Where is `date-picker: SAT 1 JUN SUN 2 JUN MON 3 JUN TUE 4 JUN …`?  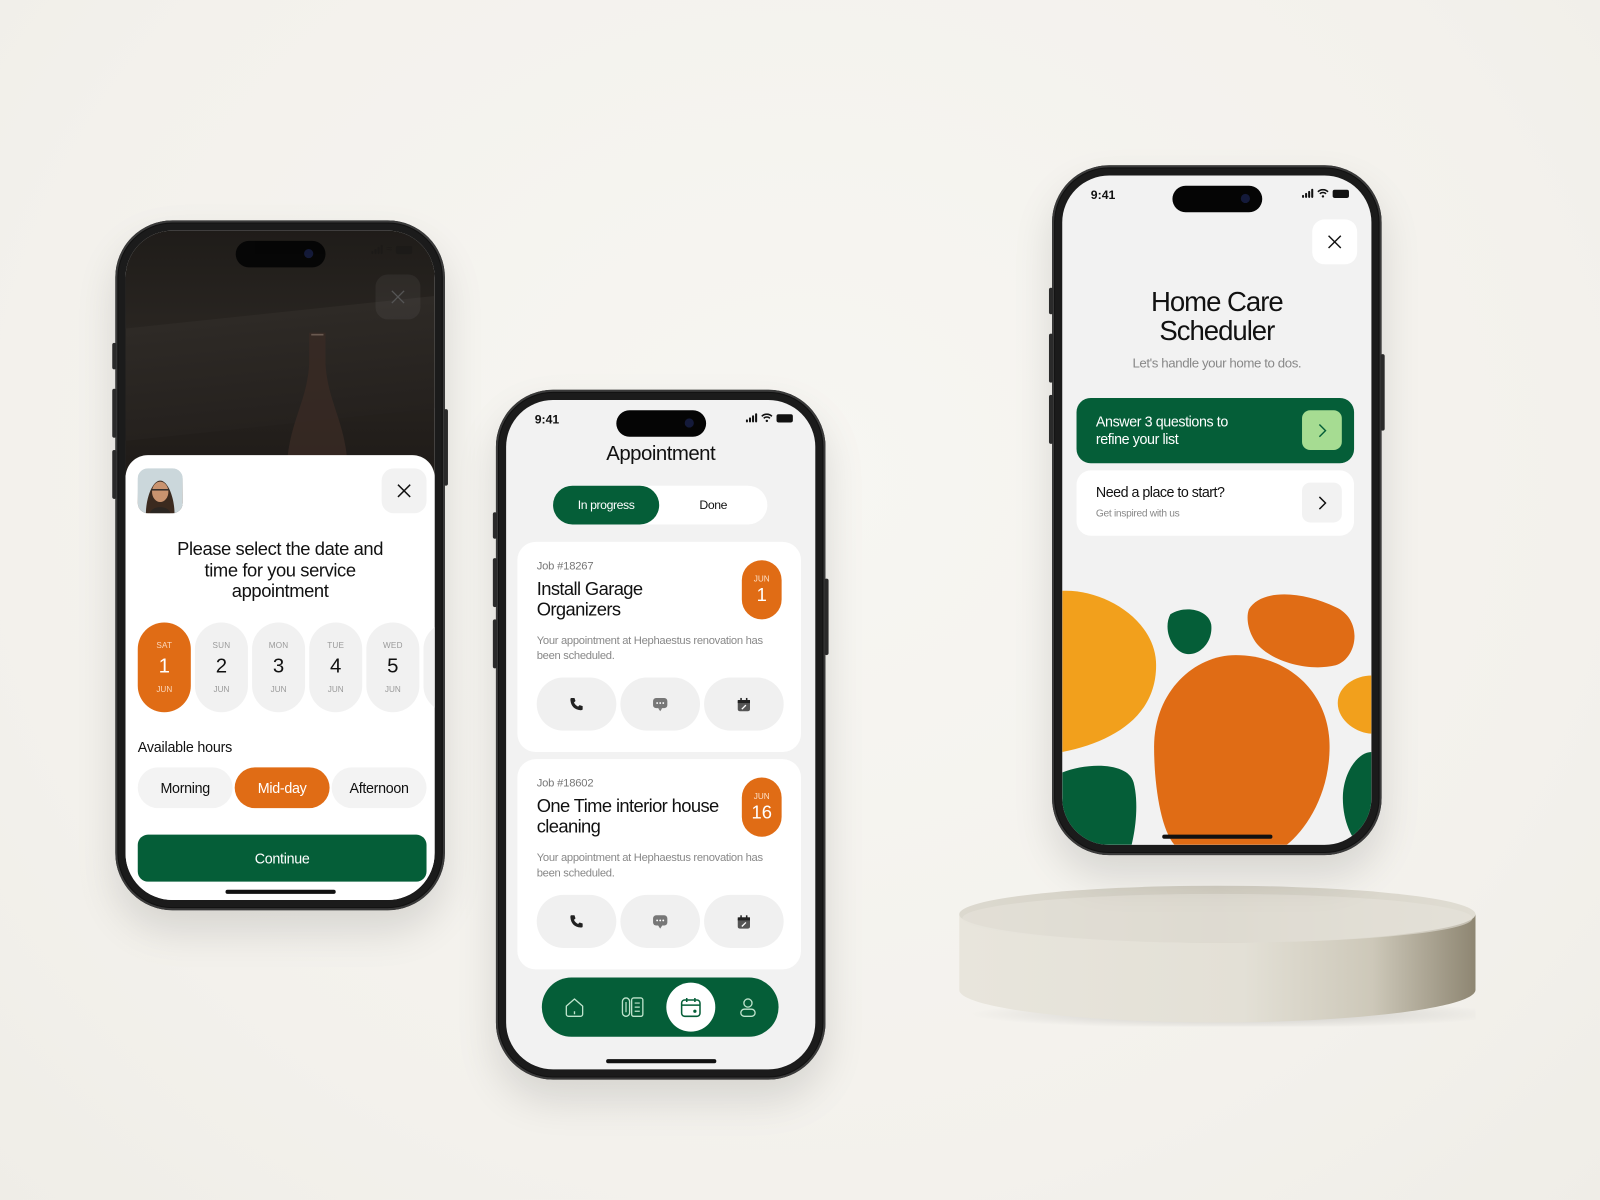 date-picker: SAT 1 JUN SUN 2 JUN MON 3 JUN TUE 4 JUN … is located at coordinates (286, 667).